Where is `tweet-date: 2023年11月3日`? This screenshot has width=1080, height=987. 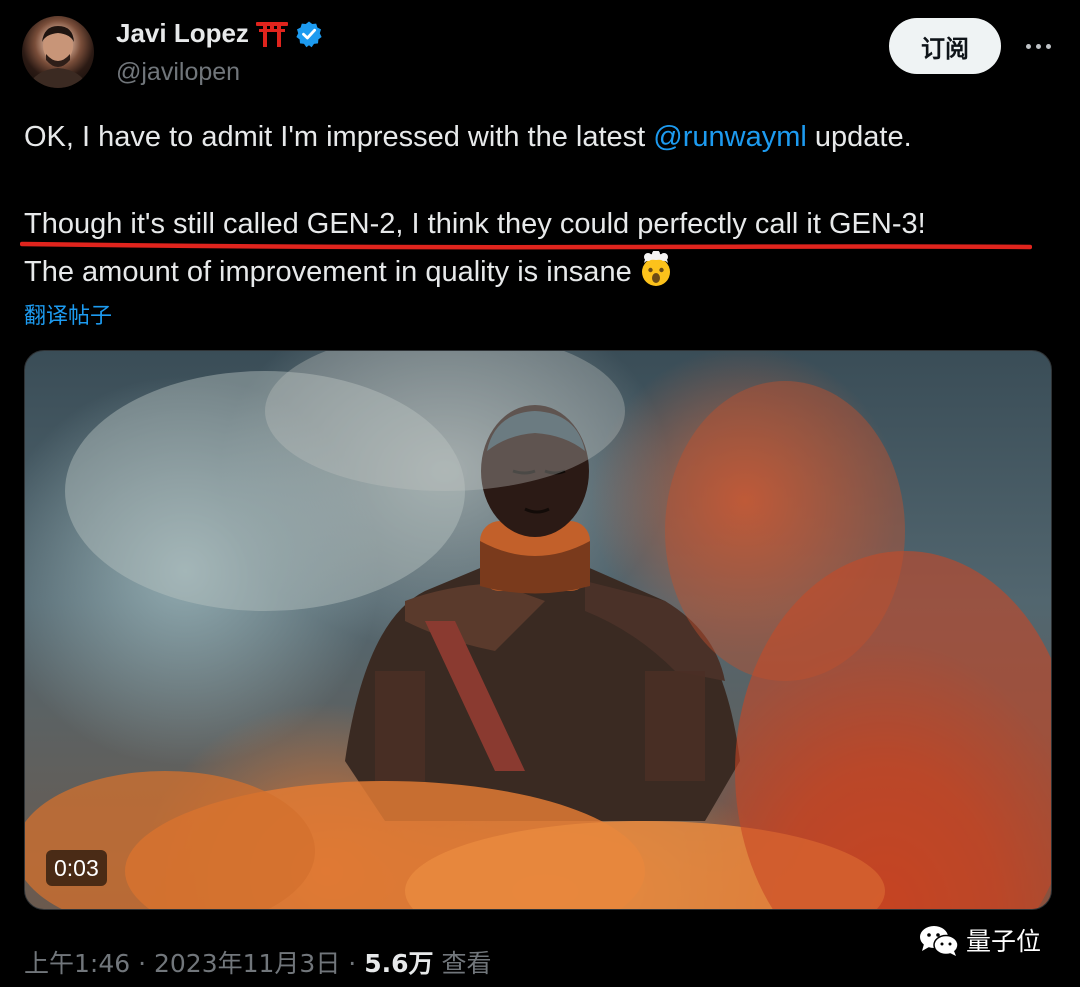 tweet-date: 2023年11月3日 is located at coordinates (247, 963).